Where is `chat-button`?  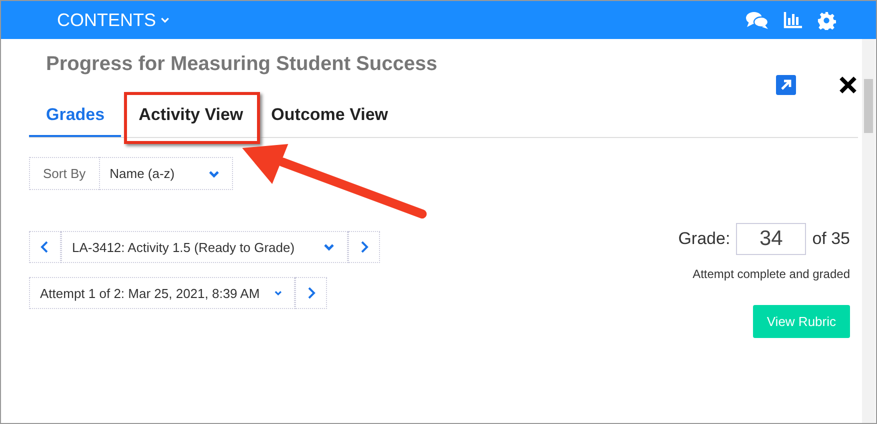
chat-button is located at coordinates (757, 20).